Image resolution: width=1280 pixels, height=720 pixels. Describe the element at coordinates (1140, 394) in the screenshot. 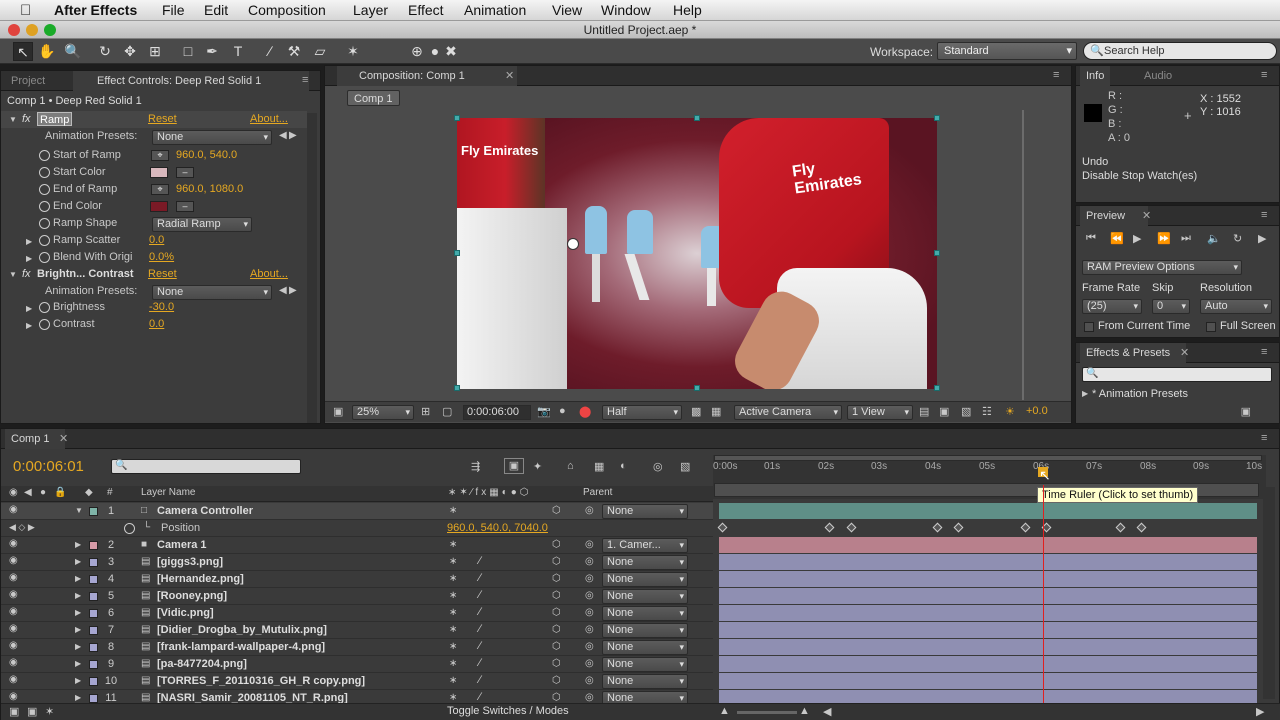

I see `animation-presets-folder: * Animation Presets` at that location.